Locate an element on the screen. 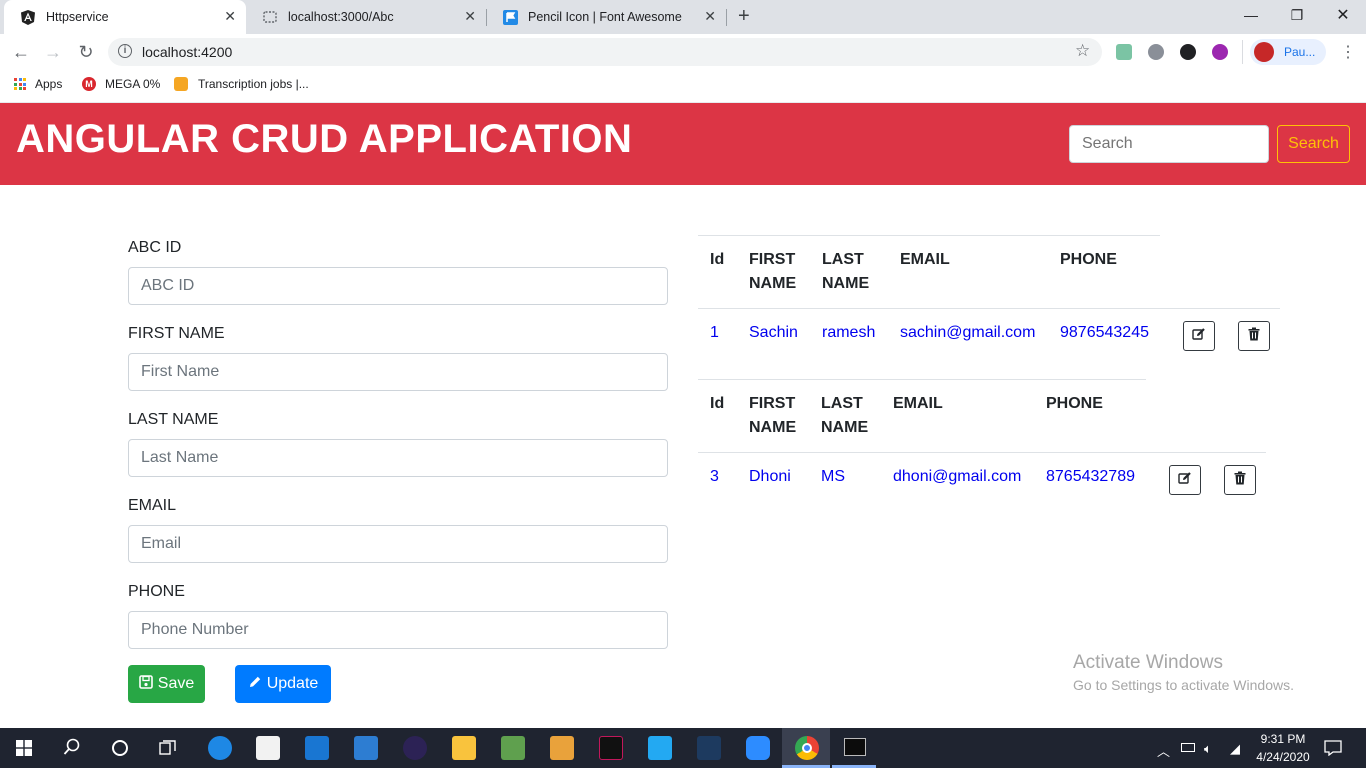 The width and height of the screenshot is (1366, 768). header-last-name: LAST NAME is located at coordinates (845, 415).